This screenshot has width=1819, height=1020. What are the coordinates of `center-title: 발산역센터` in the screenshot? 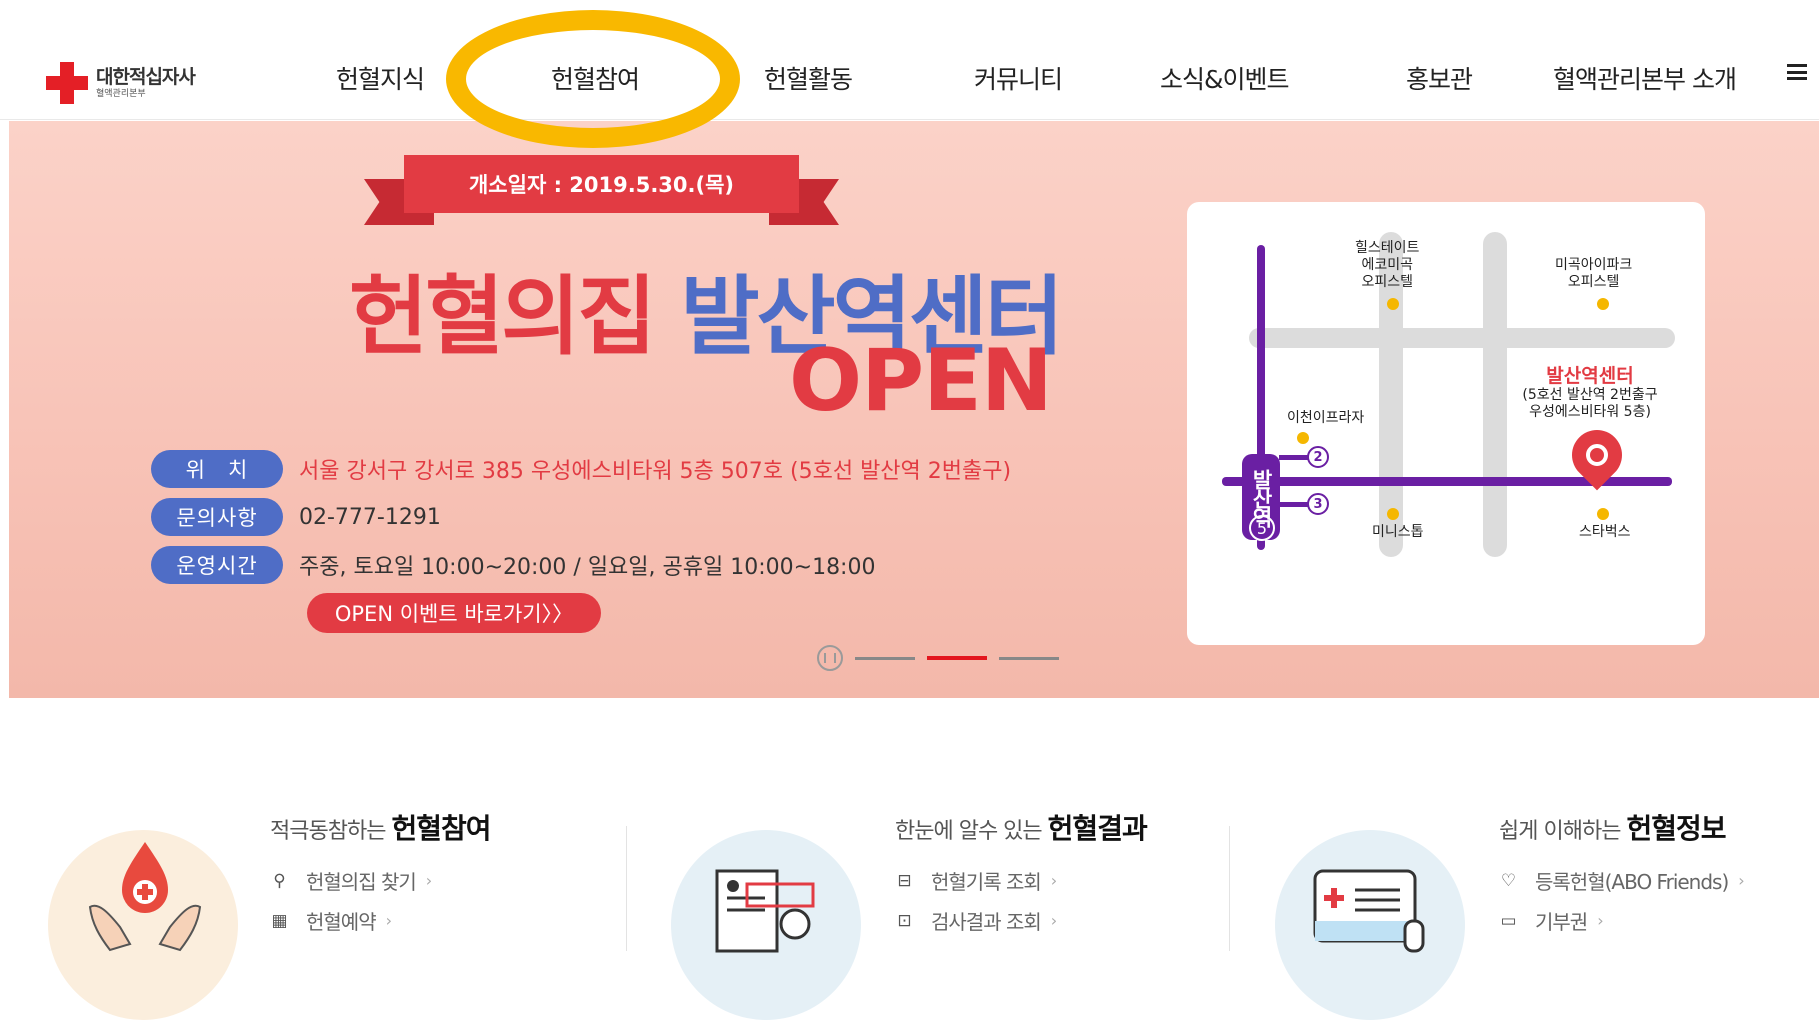 It's located at (1590, 376).